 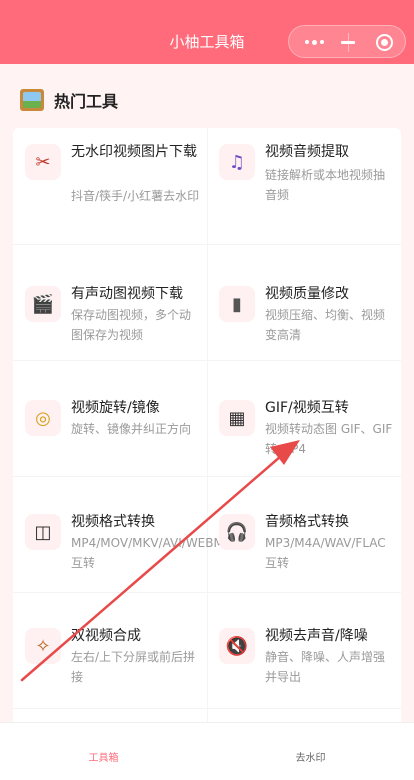 I want to click on tool-dual-video-merge: ✧ 双视频合成 左右/上下分屏或前后拼接, so click(x=110, y=670).